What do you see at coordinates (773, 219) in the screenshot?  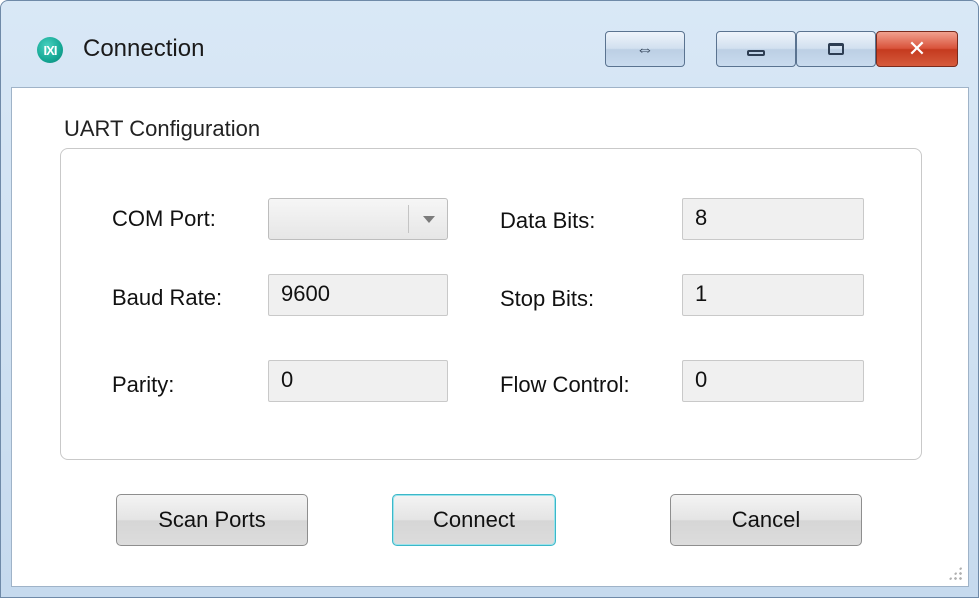 I see `data-bits-field: 8` at bounding box center [773, 219].